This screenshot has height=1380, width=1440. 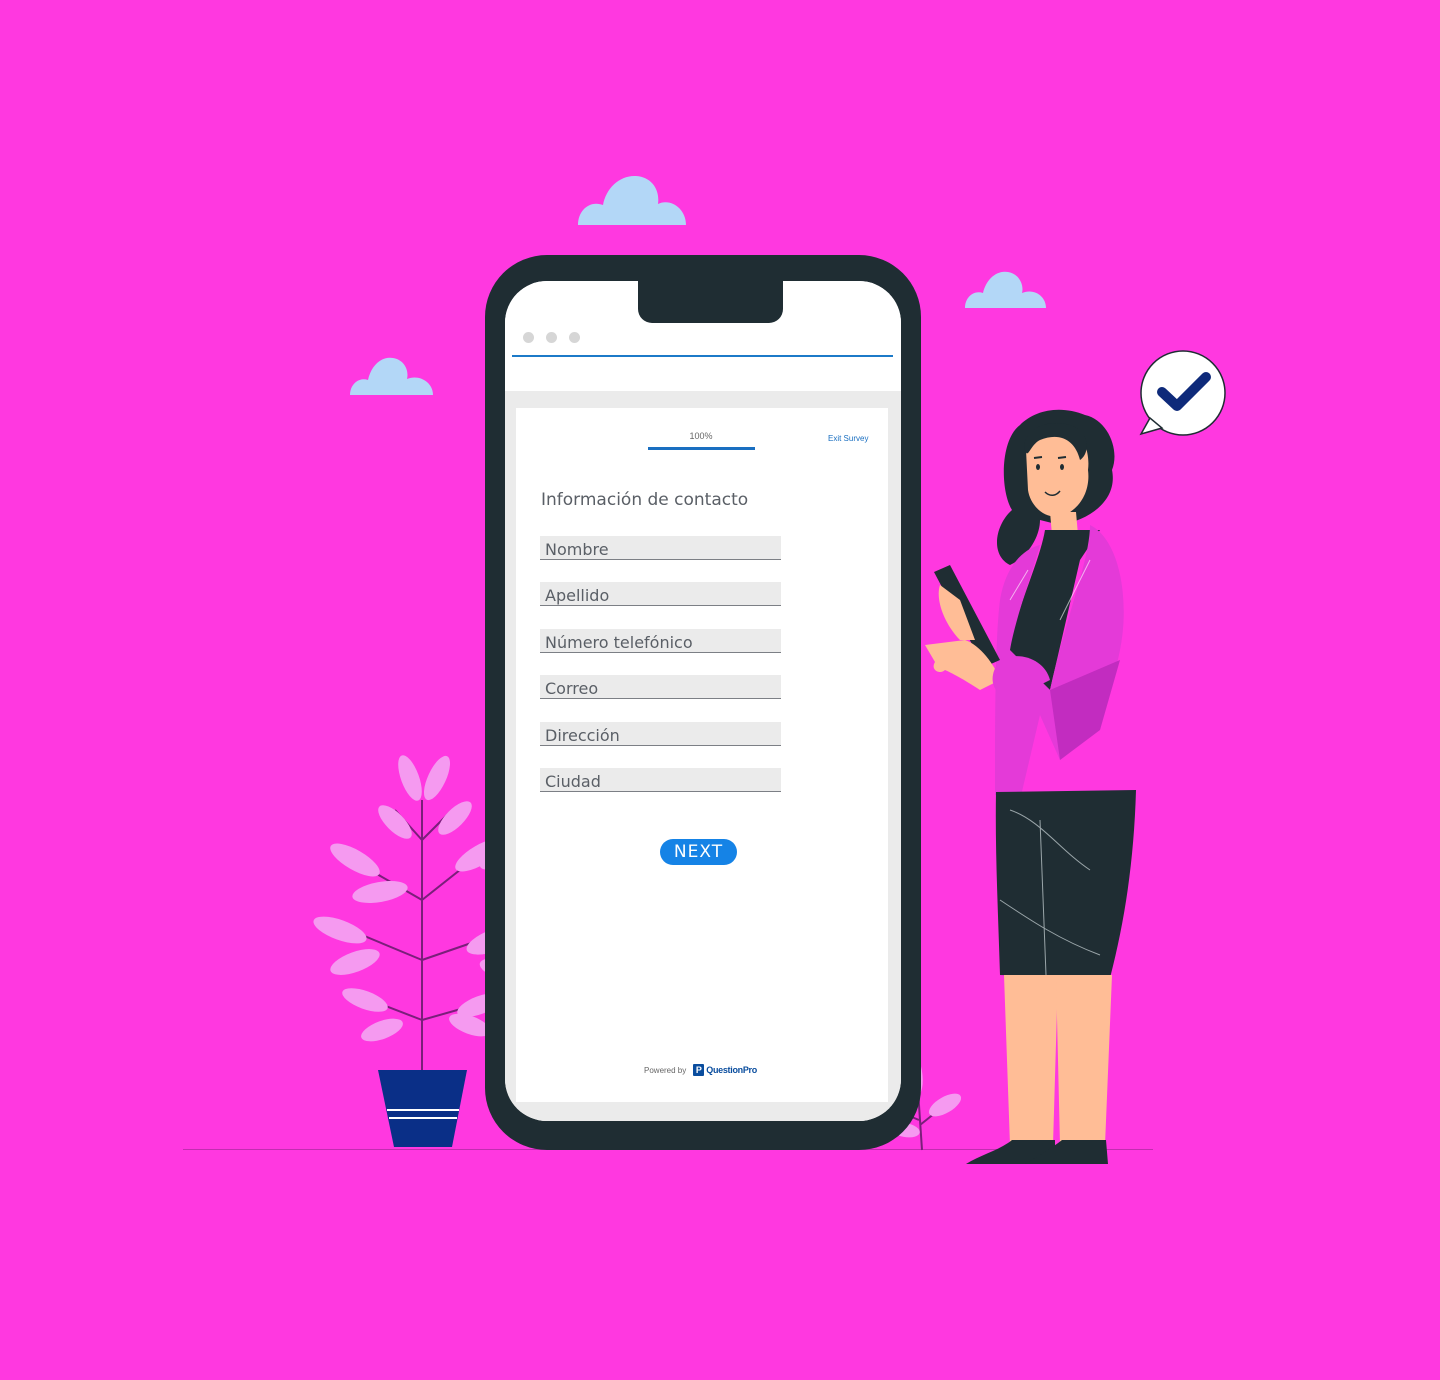 What do you see at coordinates (660, 734) in the screenshot?
I see `address-field` at bounding box center [660, 734].